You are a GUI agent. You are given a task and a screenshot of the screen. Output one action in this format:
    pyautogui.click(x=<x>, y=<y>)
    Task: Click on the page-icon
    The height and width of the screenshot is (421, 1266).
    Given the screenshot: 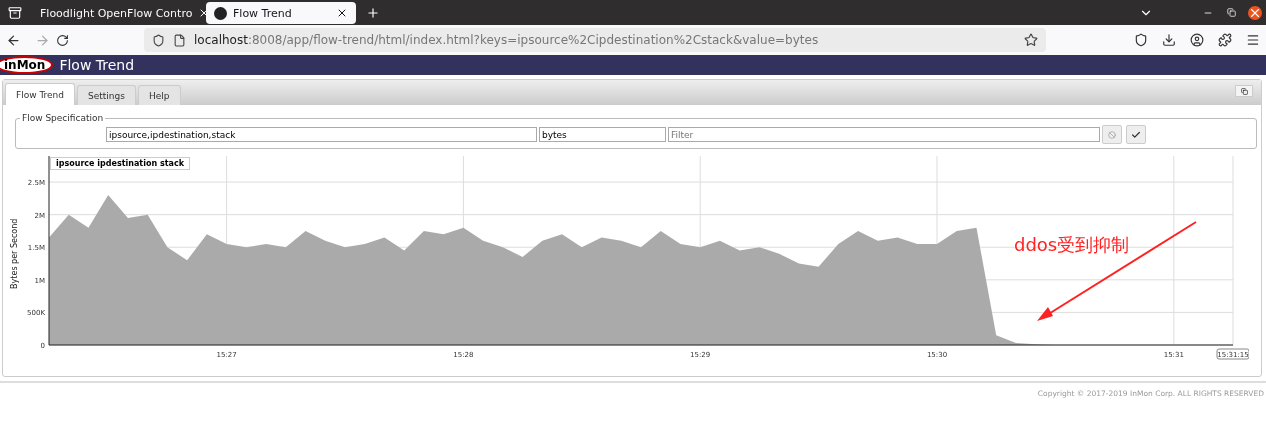 What is the action you would take?
    pyautogui.click(x=179, y=40)
    